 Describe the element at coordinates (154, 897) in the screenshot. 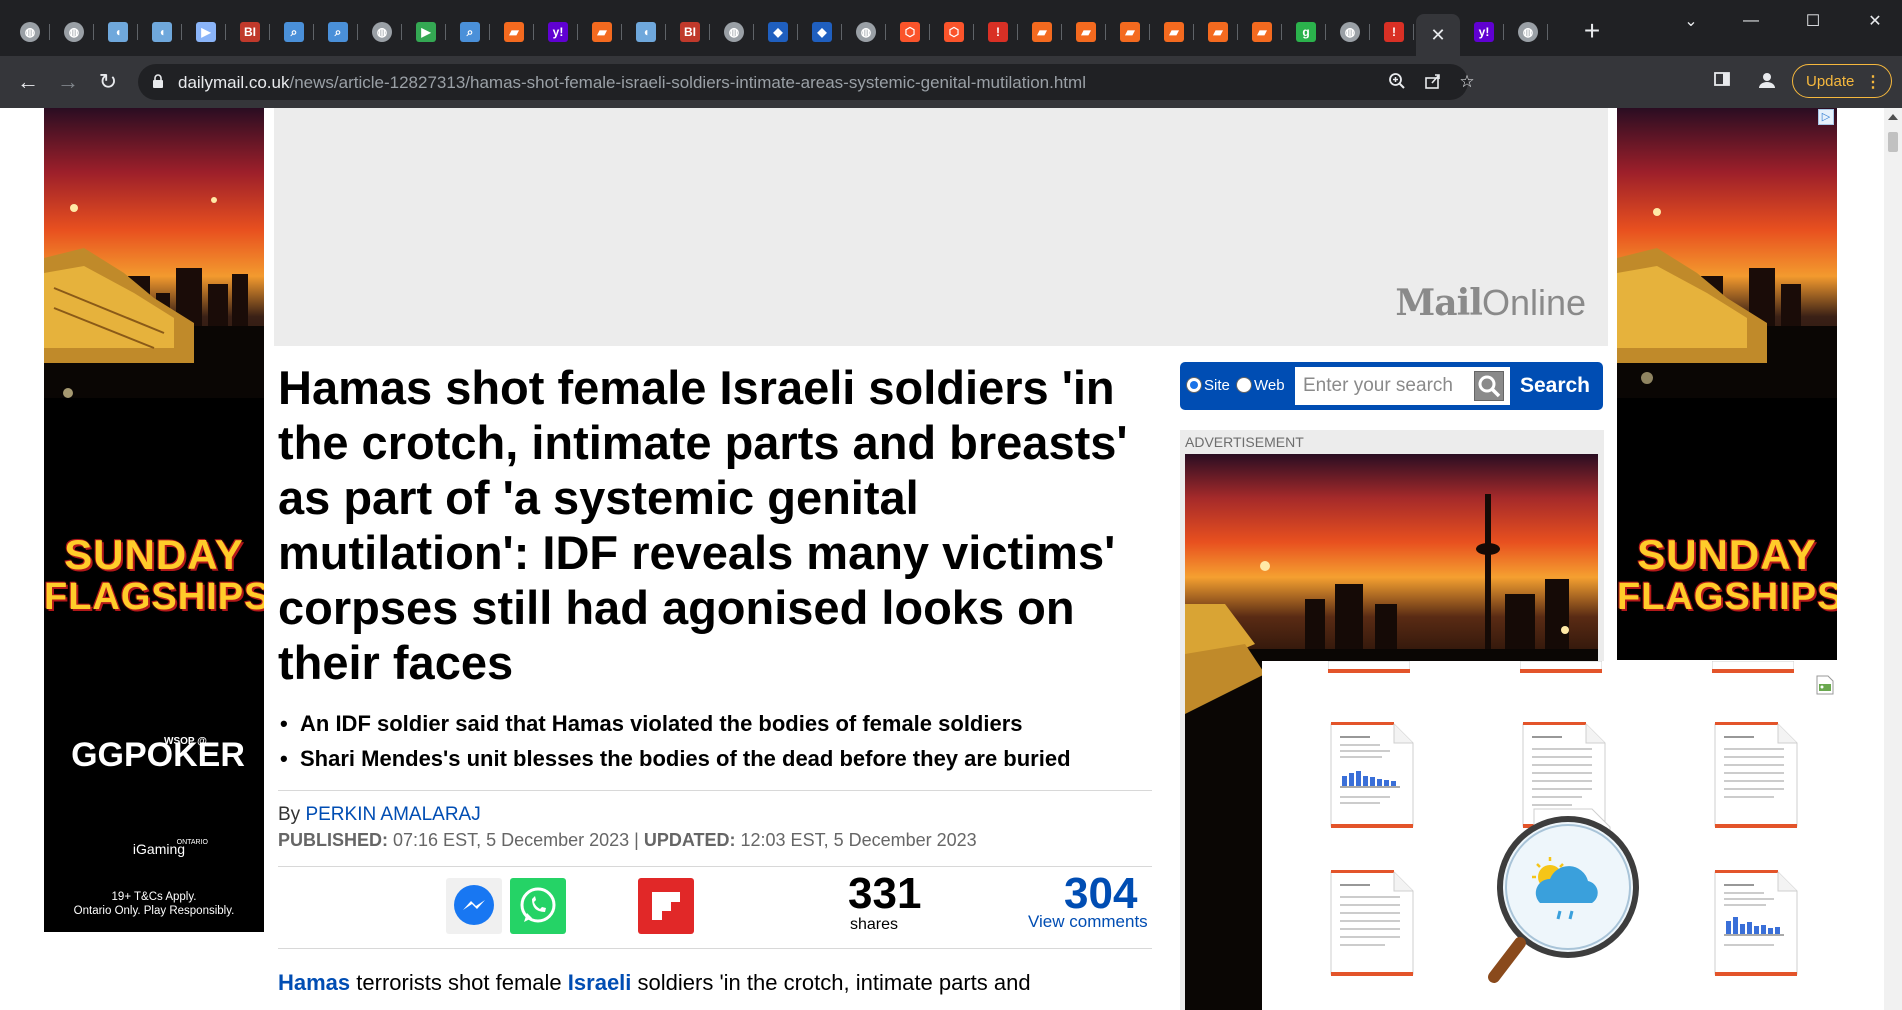

I see `ad-terms-line1: 19+ T&Cs Apply.` at that location.